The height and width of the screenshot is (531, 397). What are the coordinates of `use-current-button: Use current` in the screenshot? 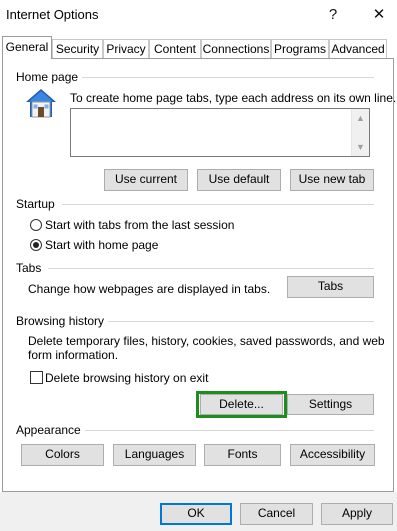 It's located at (146, 180).